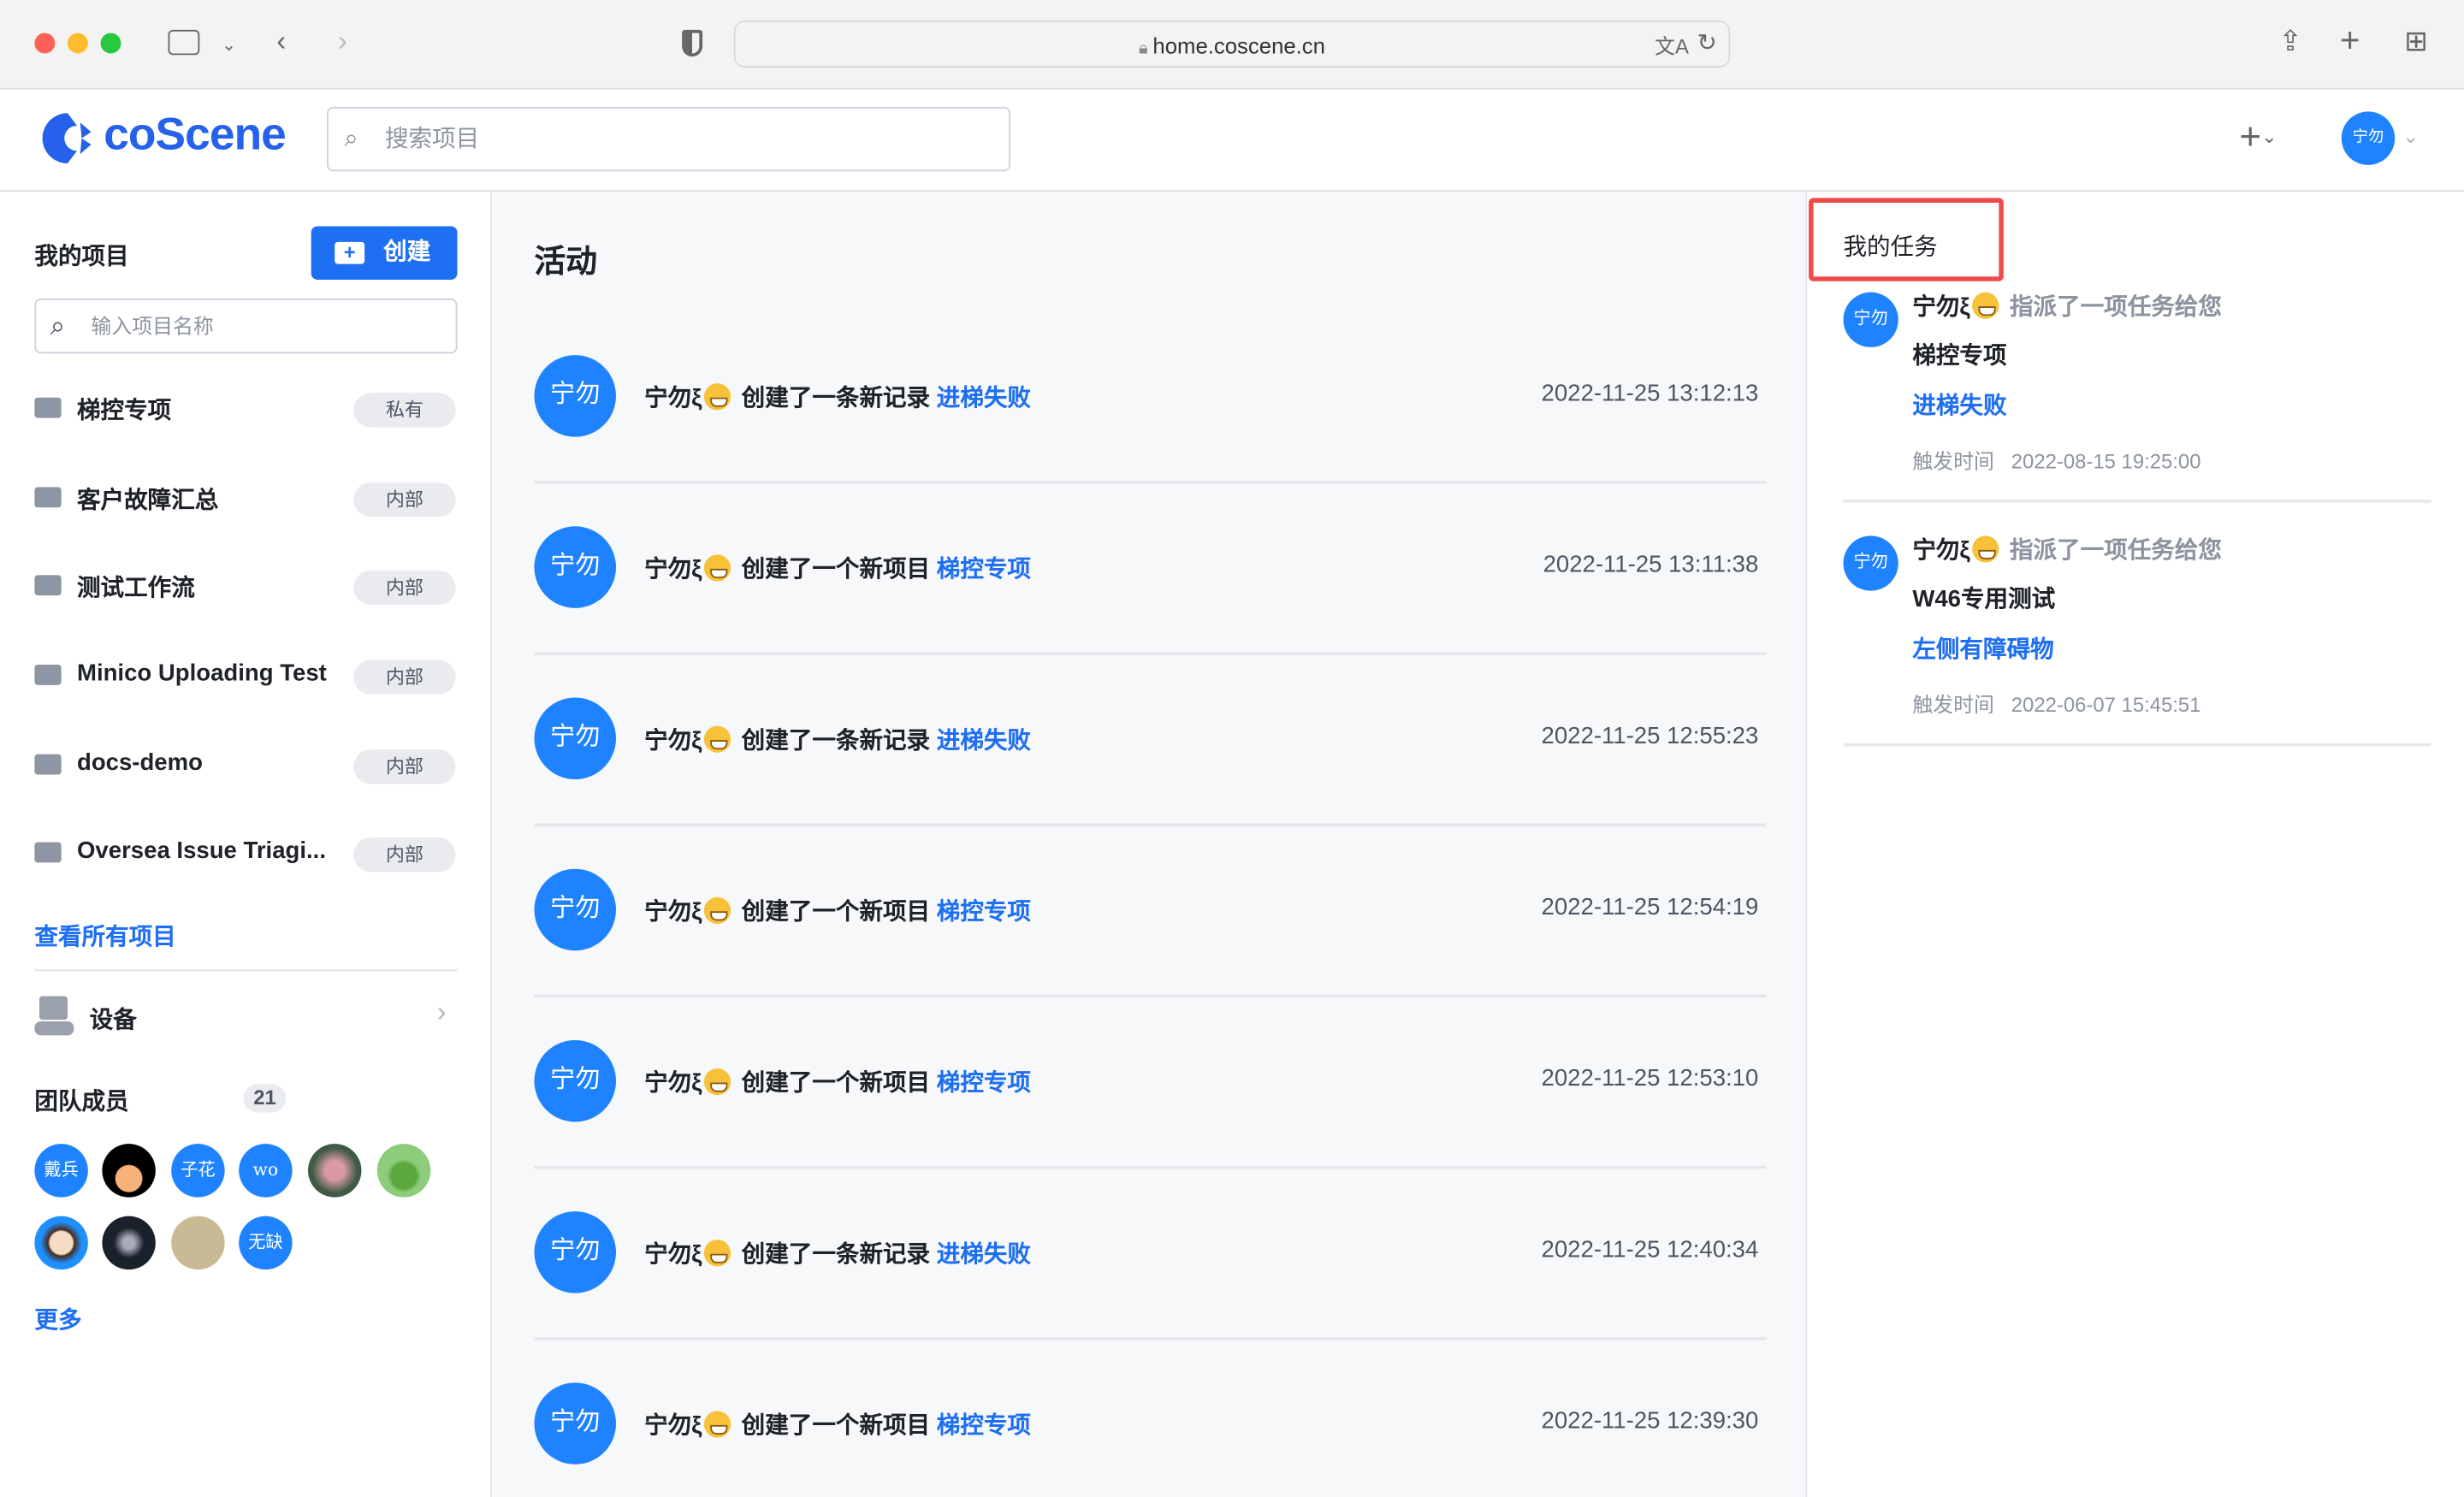 The width and height of the screenshot is (2464, 1497). I want to click on project-name-input: ⌕ 输入项目名称, so click(246, 326).